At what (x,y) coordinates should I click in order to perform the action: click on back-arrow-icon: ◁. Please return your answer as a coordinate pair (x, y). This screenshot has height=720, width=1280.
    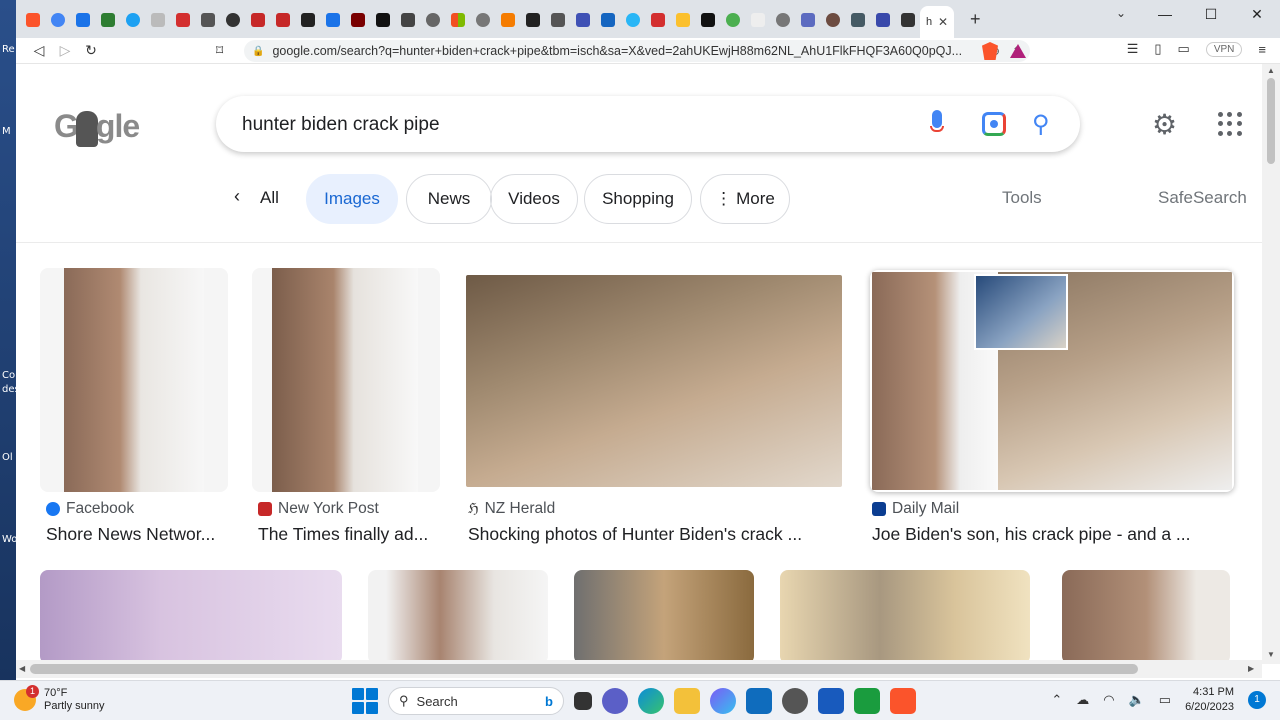
    Looking at the image, I should click on (39, 50).